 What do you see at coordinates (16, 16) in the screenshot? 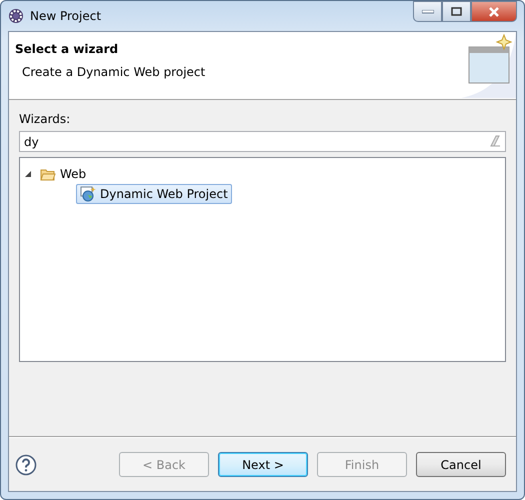
I see `gear-icon` at bounding box center [16, 16].